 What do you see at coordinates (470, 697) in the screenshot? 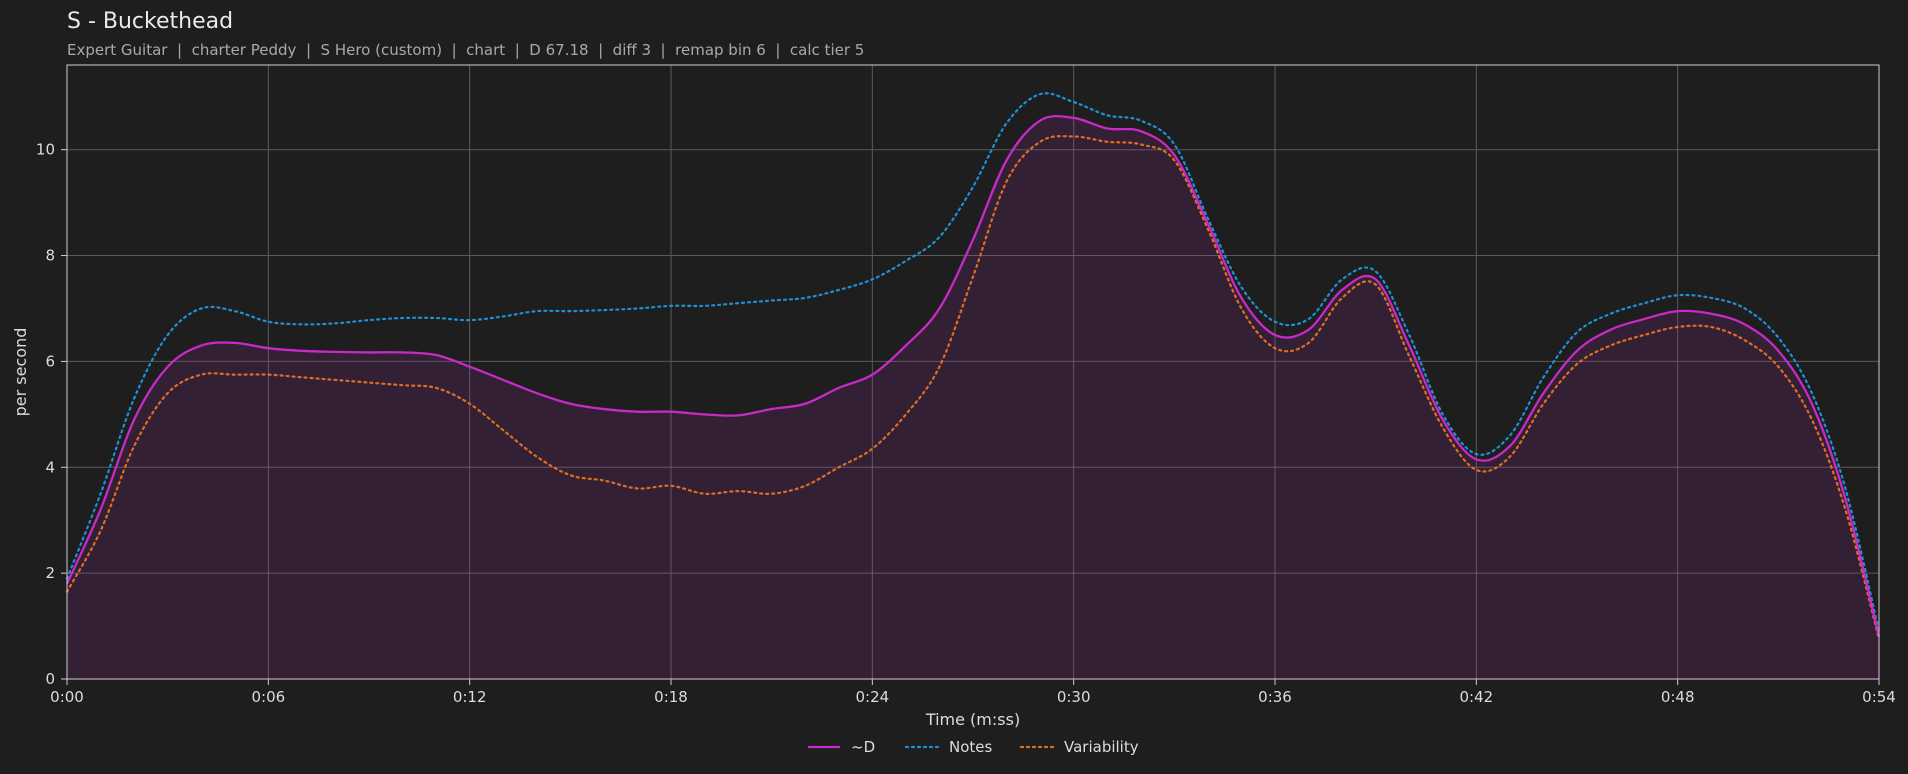
I see `x-tick-label: 0:12` at bounding box center [470, 697].